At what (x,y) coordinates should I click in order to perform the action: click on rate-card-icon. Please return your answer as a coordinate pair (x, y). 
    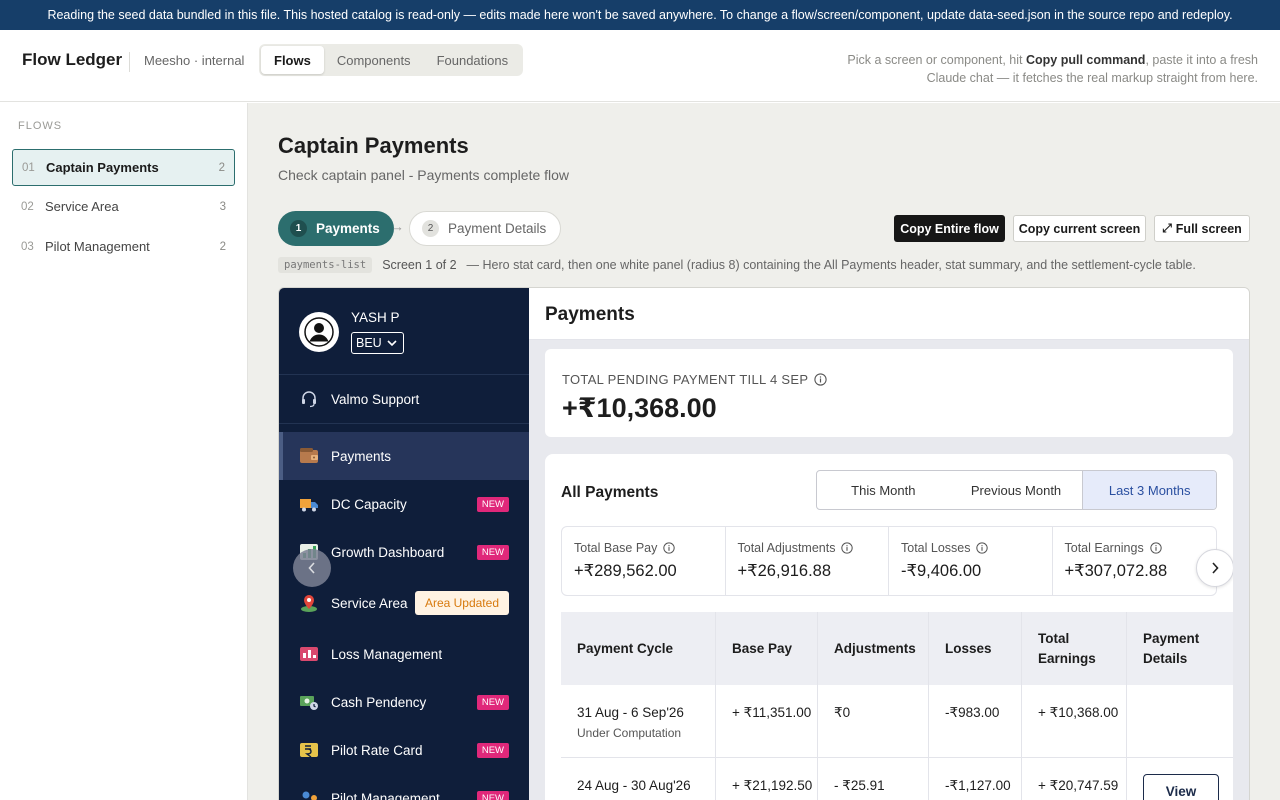
    Looking at the image, I should click on (309, 750).